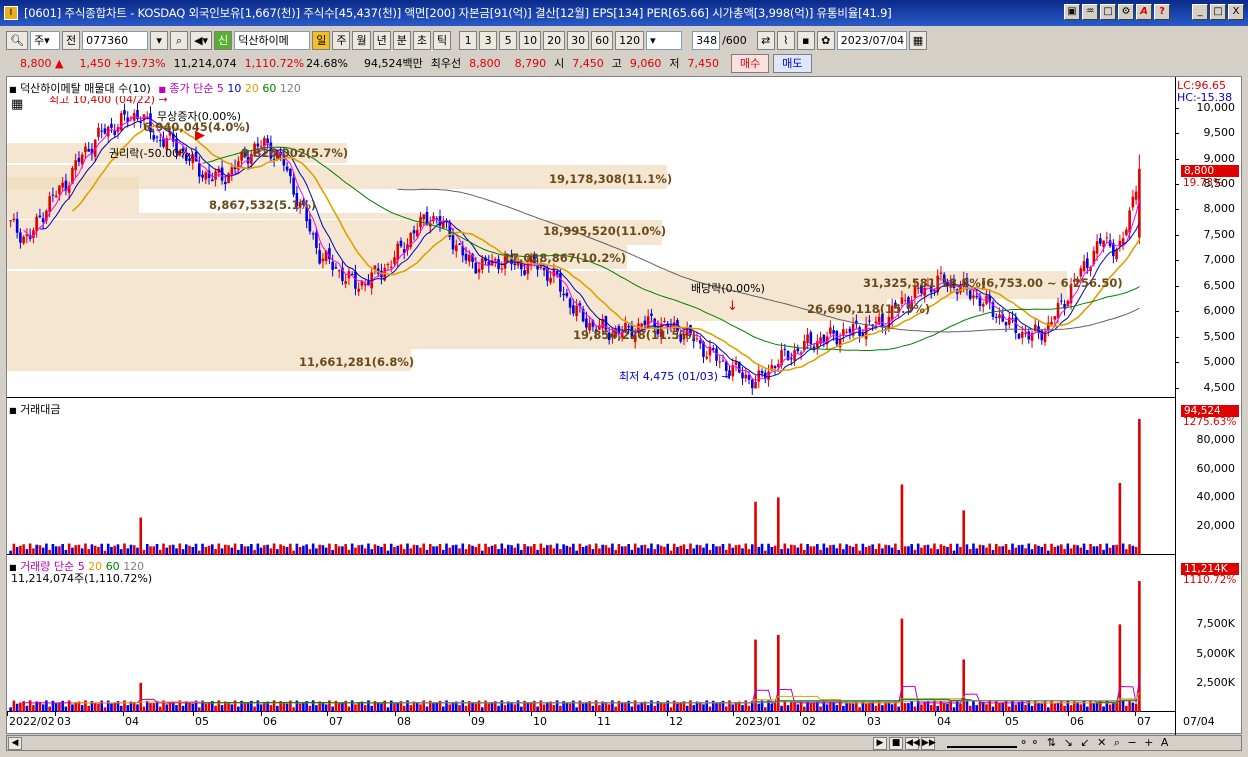 This screenshot has height=757, width=1248. Describe the element at coordinates (928, 743) in the screenshot. I see `forward-icon: ▶▶` at that location.